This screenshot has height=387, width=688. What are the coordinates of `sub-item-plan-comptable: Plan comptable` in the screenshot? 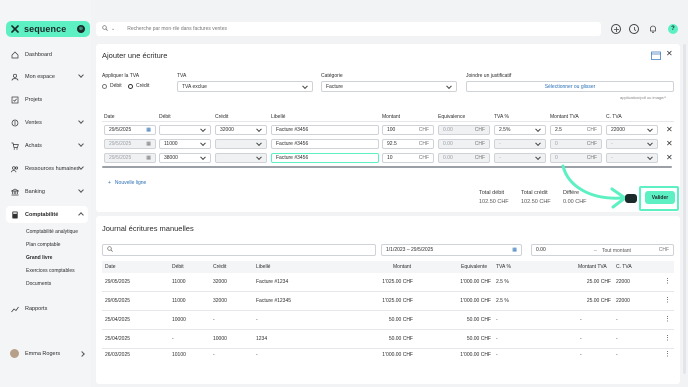 It's located at (43, 245).